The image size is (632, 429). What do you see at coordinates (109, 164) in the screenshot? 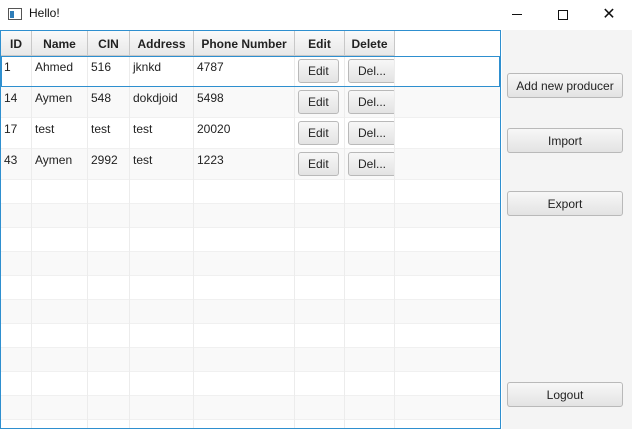
I see `cell-cin: 2992` at bounding box center [109, 164].